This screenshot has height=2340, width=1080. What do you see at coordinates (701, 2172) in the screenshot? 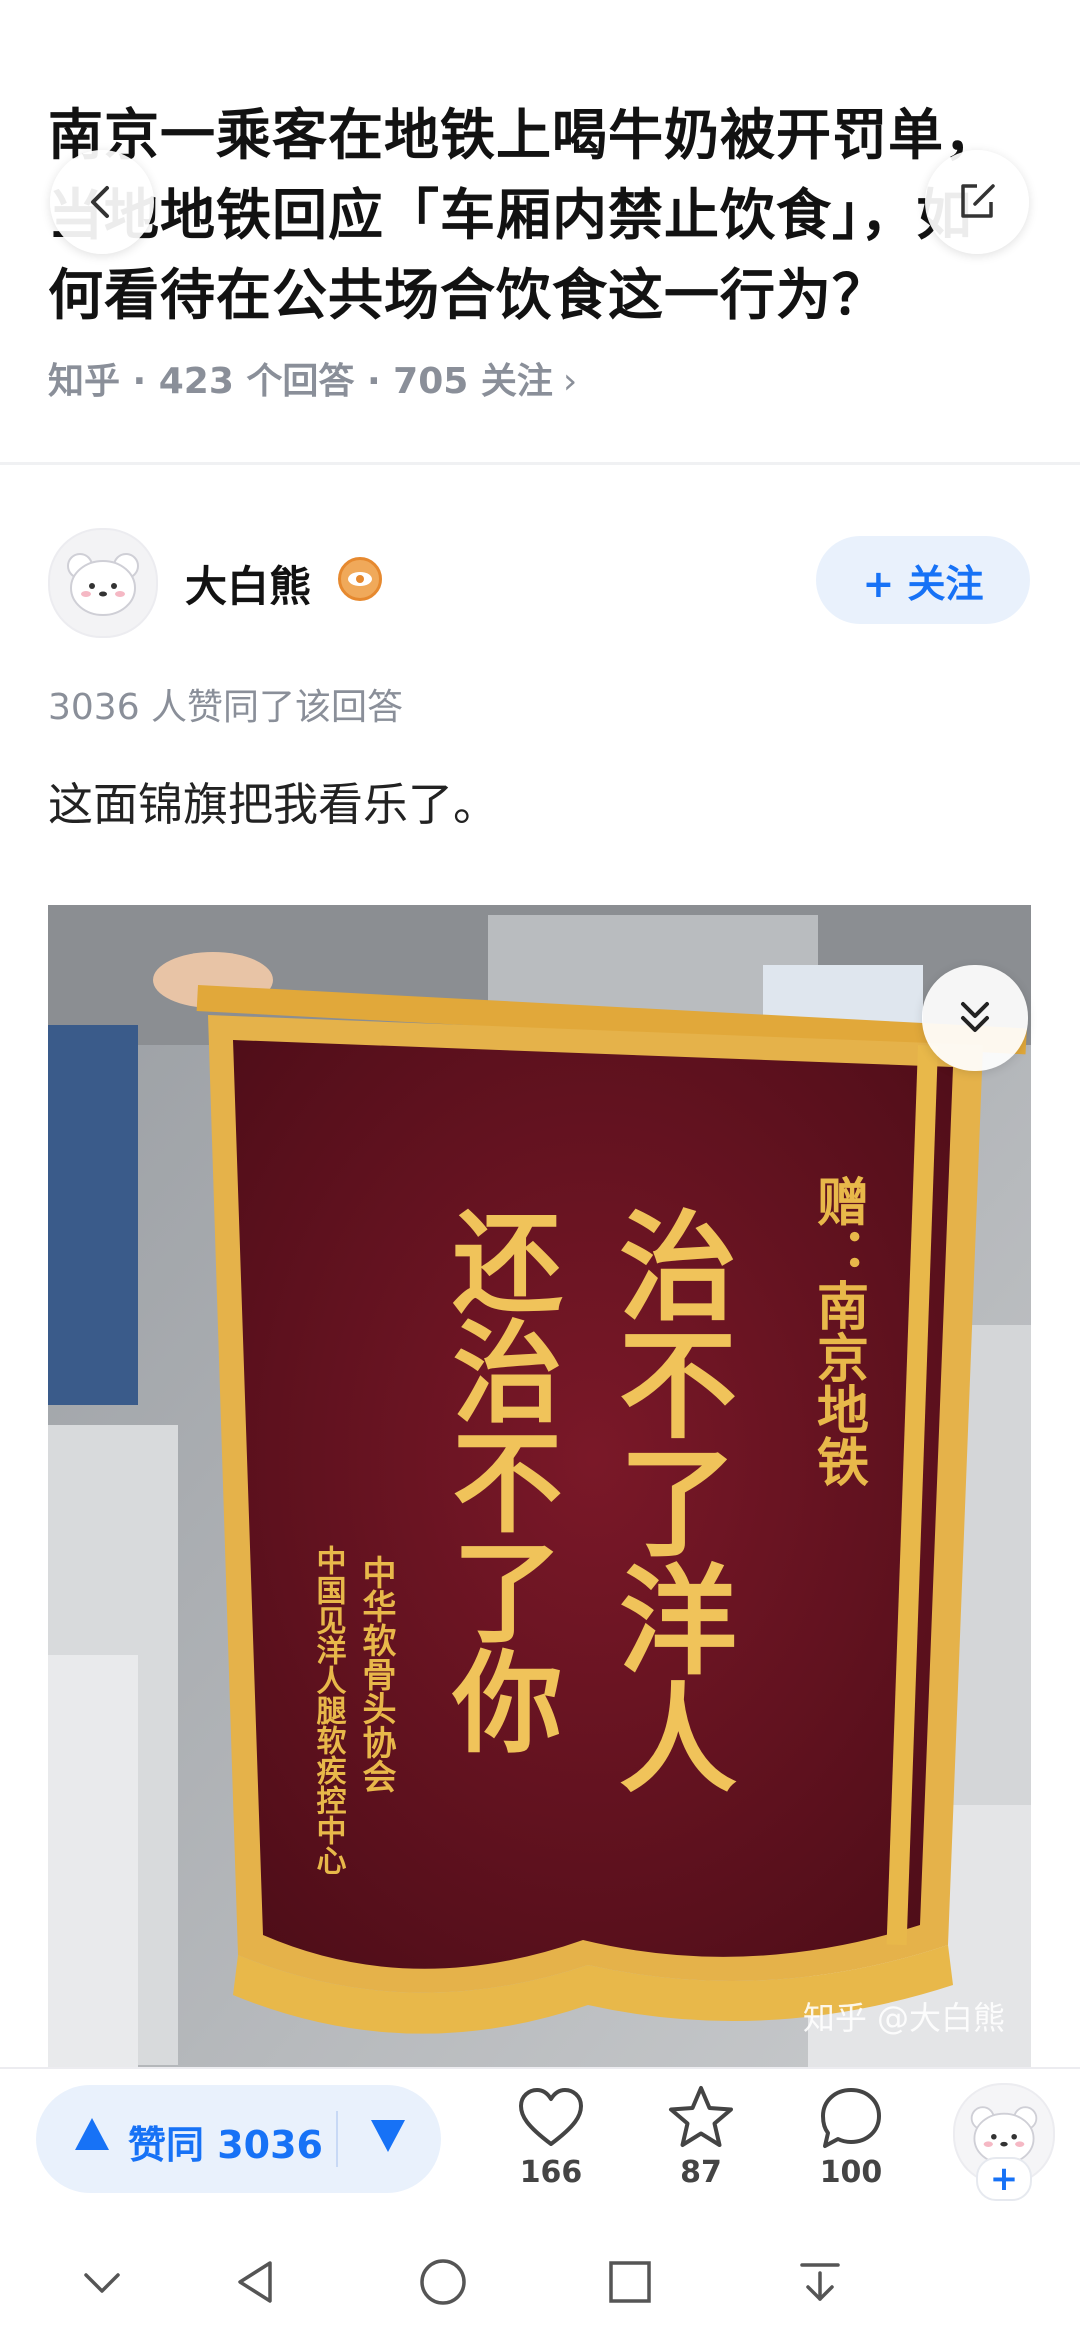
I see `star-count: 87` at bounding box center [701, 2172].